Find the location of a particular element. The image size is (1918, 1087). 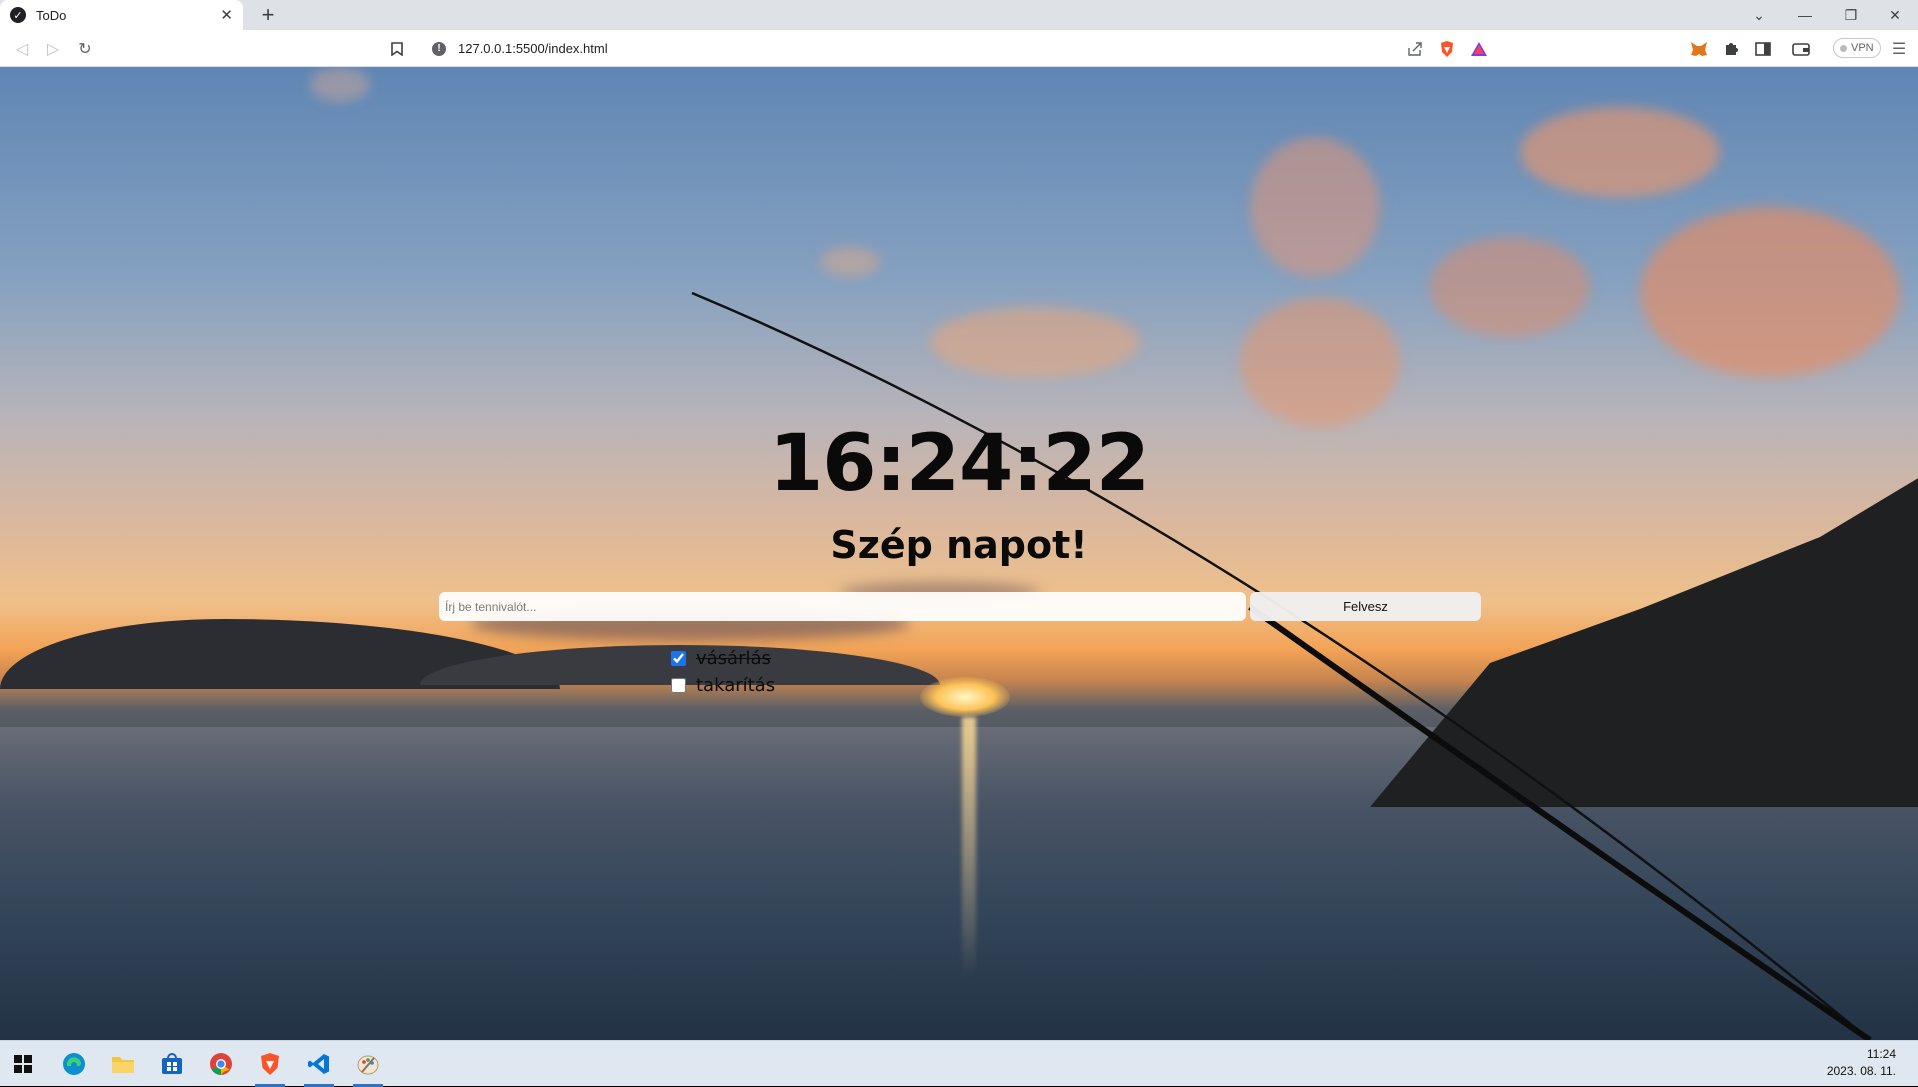

paint-icon is located at coordinates (368, 1067).